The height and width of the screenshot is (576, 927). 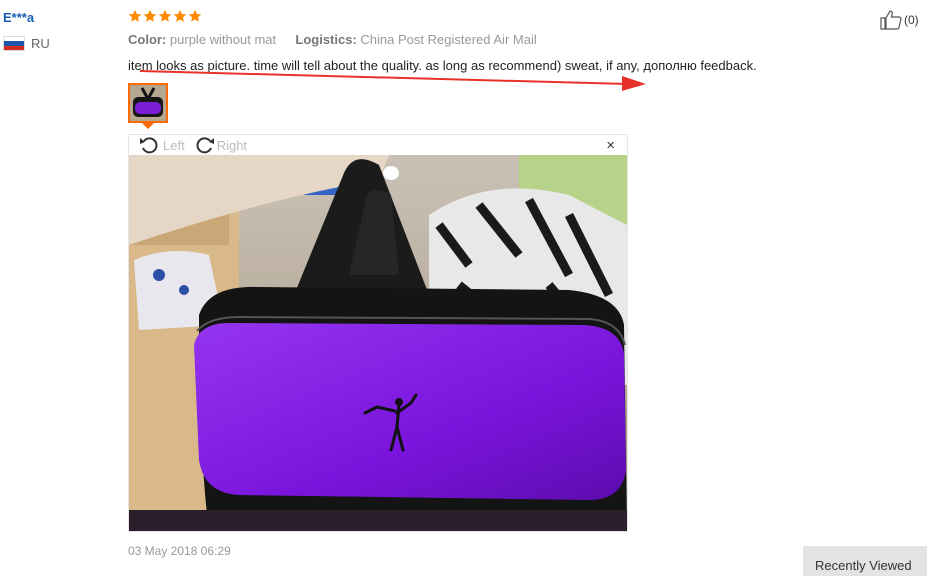 I want to click on rotate-right-label: Right, so click(x=232, y=145).